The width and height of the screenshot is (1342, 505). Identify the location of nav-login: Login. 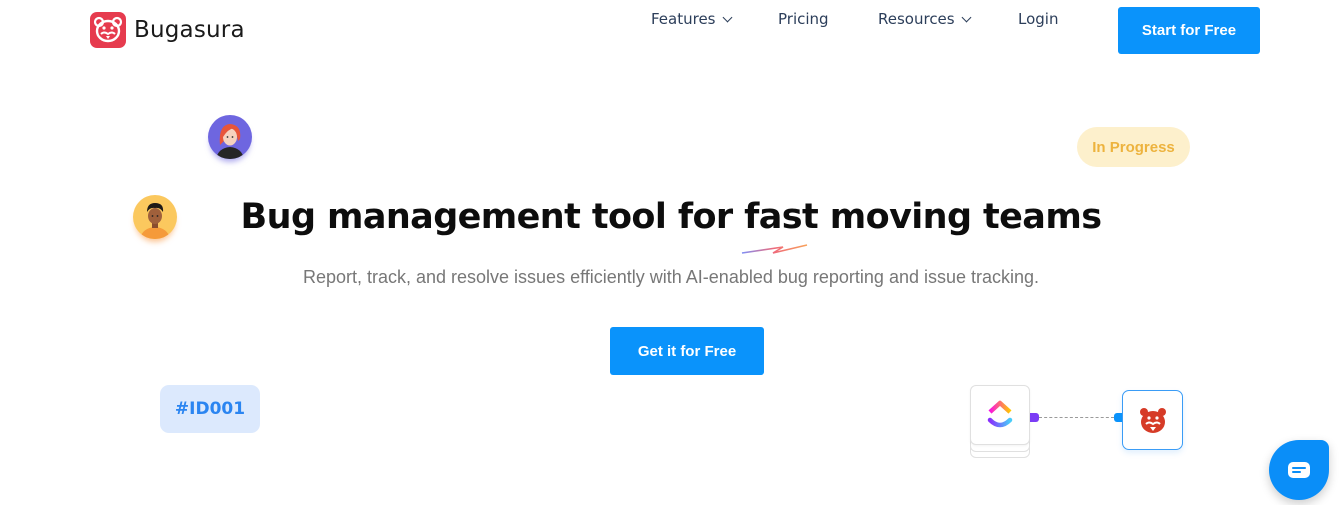
(1038, 19).